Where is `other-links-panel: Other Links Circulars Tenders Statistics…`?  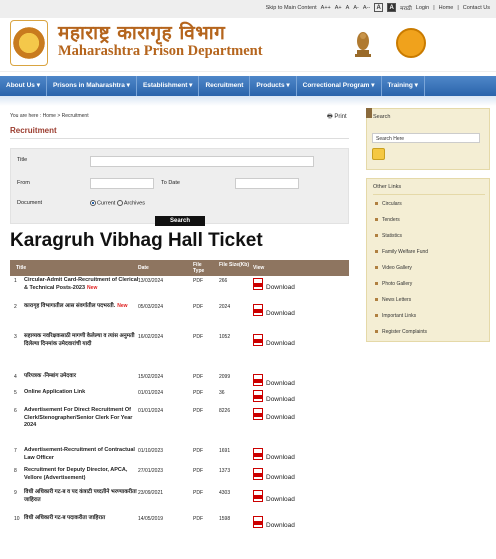 other-links-panel: Other Links Circulars Tenders Statistics… is located at coordinates (428, 260).